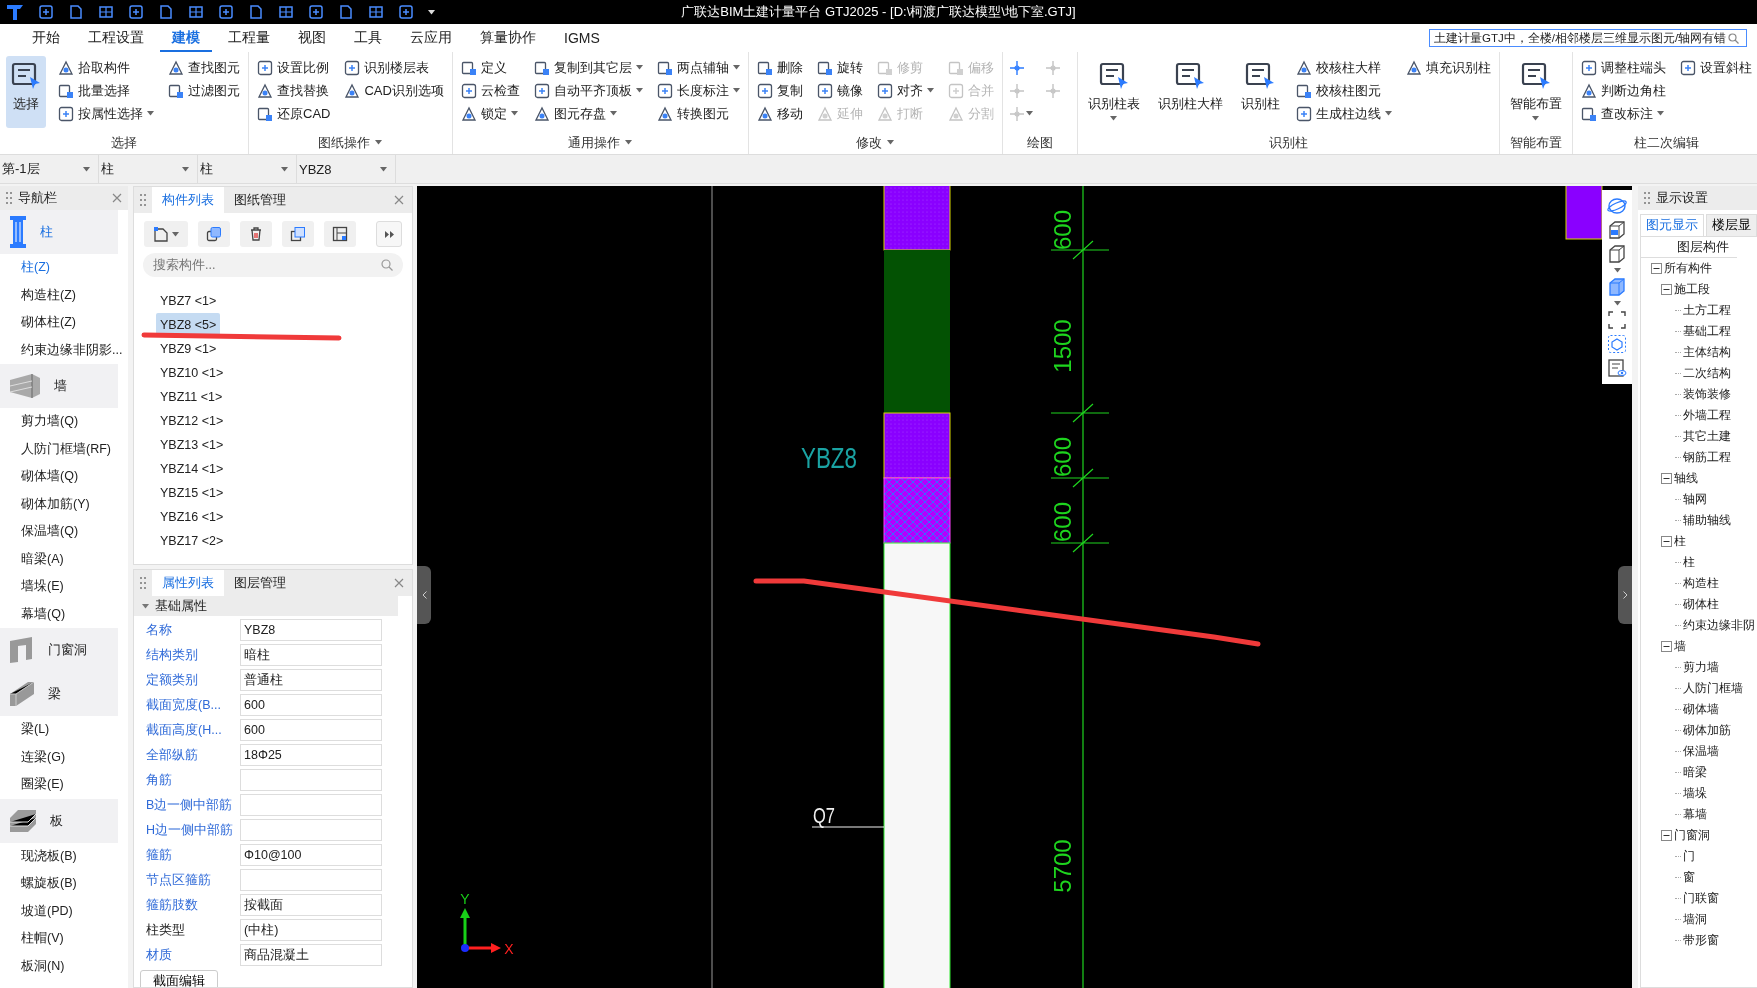 Image resolution: width=1757 pixels, height=988 pixels. What do you see at coordinates (294, 113) in the screenshot?
I see `ribbon-button: 还原CAD` at bounding box center [294, 113].